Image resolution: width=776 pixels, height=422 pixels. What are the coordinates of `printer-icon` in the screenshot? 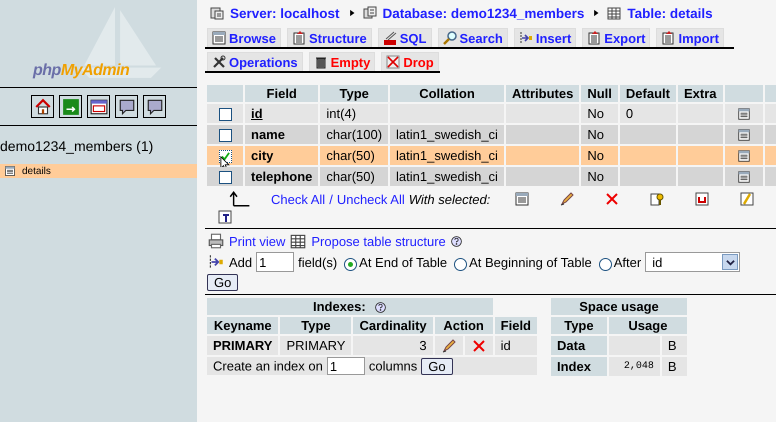 It's located at (216, 241).